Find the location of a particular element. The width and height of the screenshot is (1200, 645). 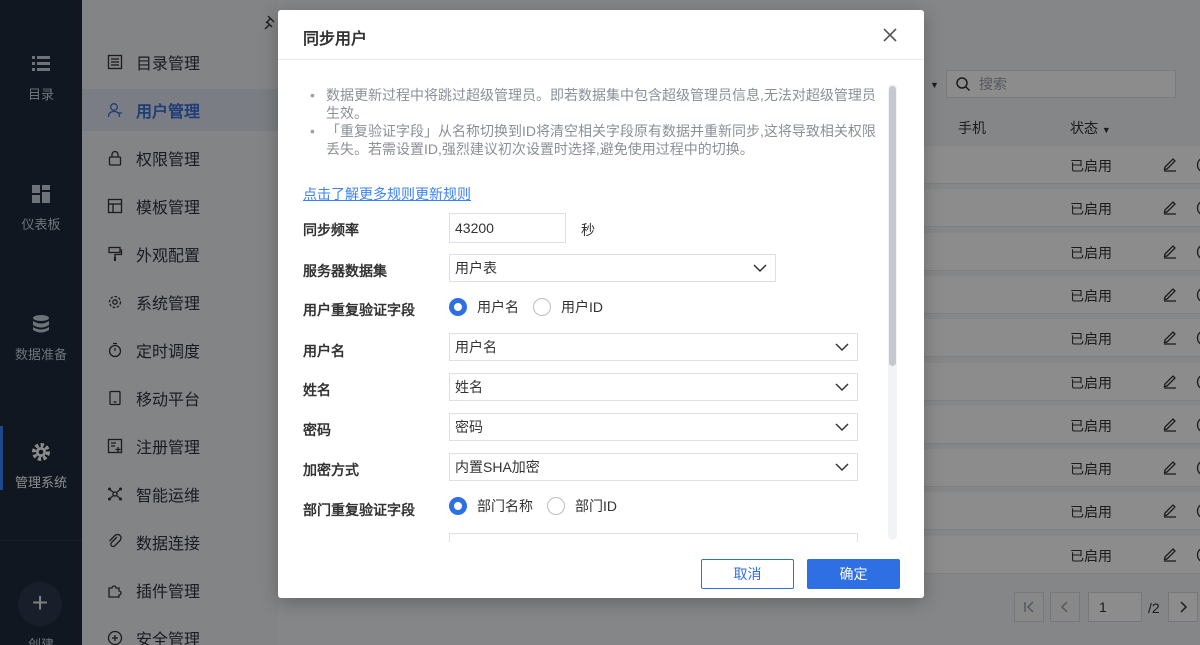

cancel-button: 取消 is located at coordinates (747, 574).